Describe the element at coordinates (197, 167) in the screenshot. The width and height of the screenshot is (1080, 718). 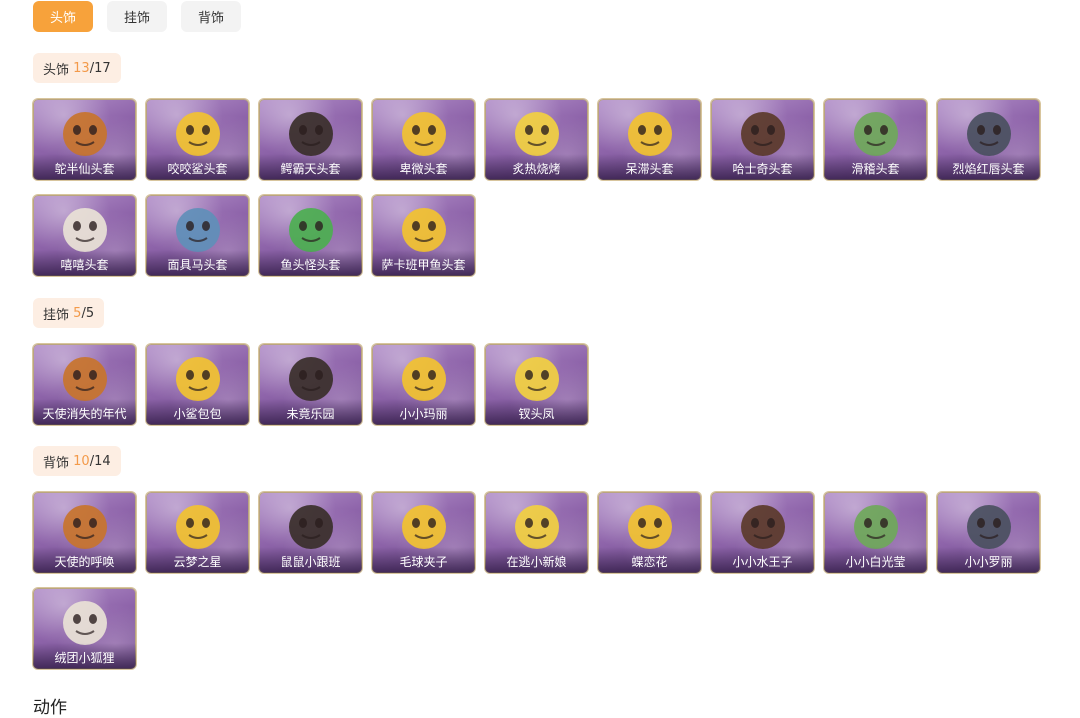
I see `item-label: 咬咬鲨头套` at that location.